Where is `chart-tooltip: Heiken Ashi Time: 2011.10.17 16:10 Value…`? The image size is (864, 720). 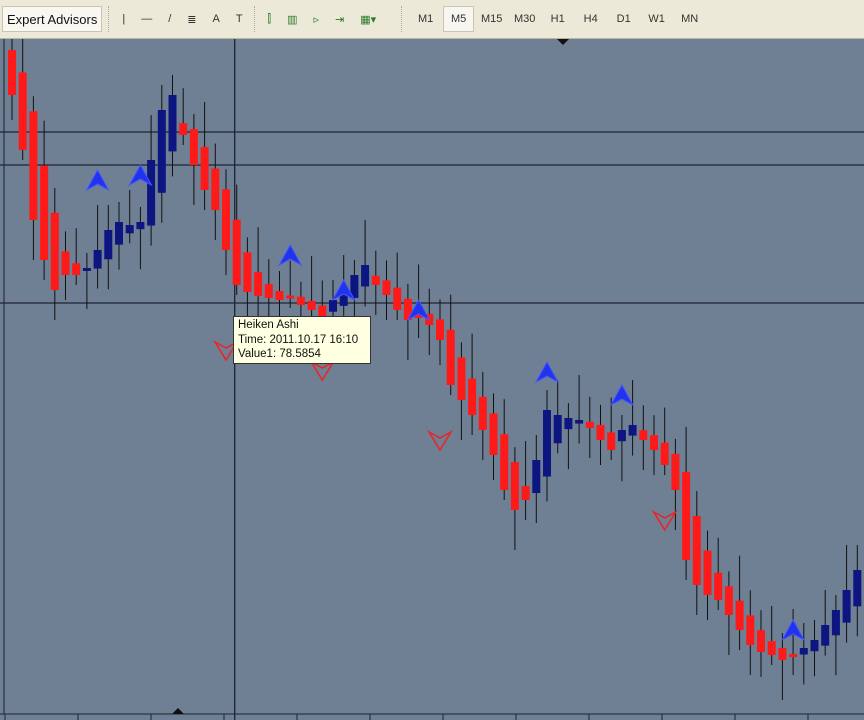 chart-tooltip: Heiken Ashi Time: 2011.10.17 16:10 Value… is located at coordinates (302, 340).